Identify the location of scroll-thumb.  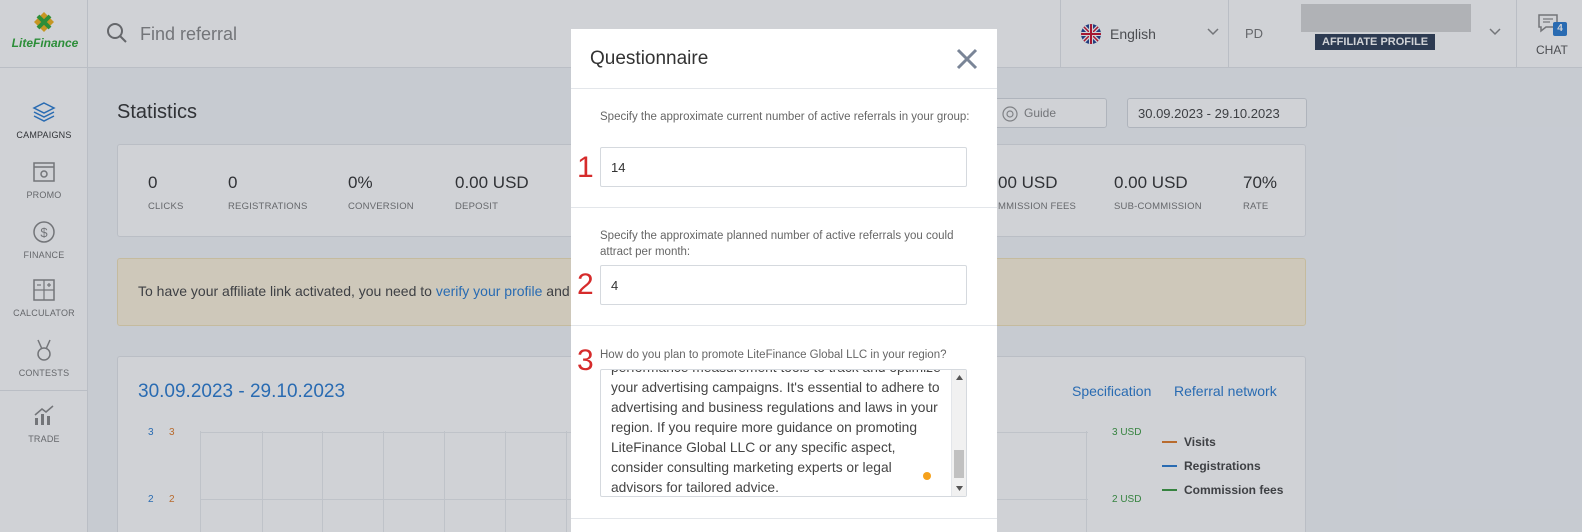
(959, 464).